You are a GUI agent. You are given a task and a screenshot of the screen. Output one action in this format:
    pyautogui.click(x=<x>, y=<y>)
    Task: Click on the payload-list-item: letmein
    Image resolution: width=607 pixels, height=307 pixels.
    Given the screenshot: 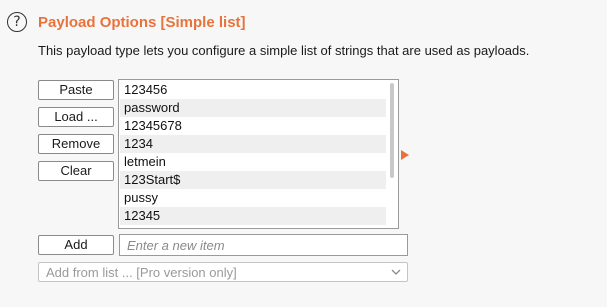 What is the action you would take?
    pyautogui.click(x=253, y=162)
    